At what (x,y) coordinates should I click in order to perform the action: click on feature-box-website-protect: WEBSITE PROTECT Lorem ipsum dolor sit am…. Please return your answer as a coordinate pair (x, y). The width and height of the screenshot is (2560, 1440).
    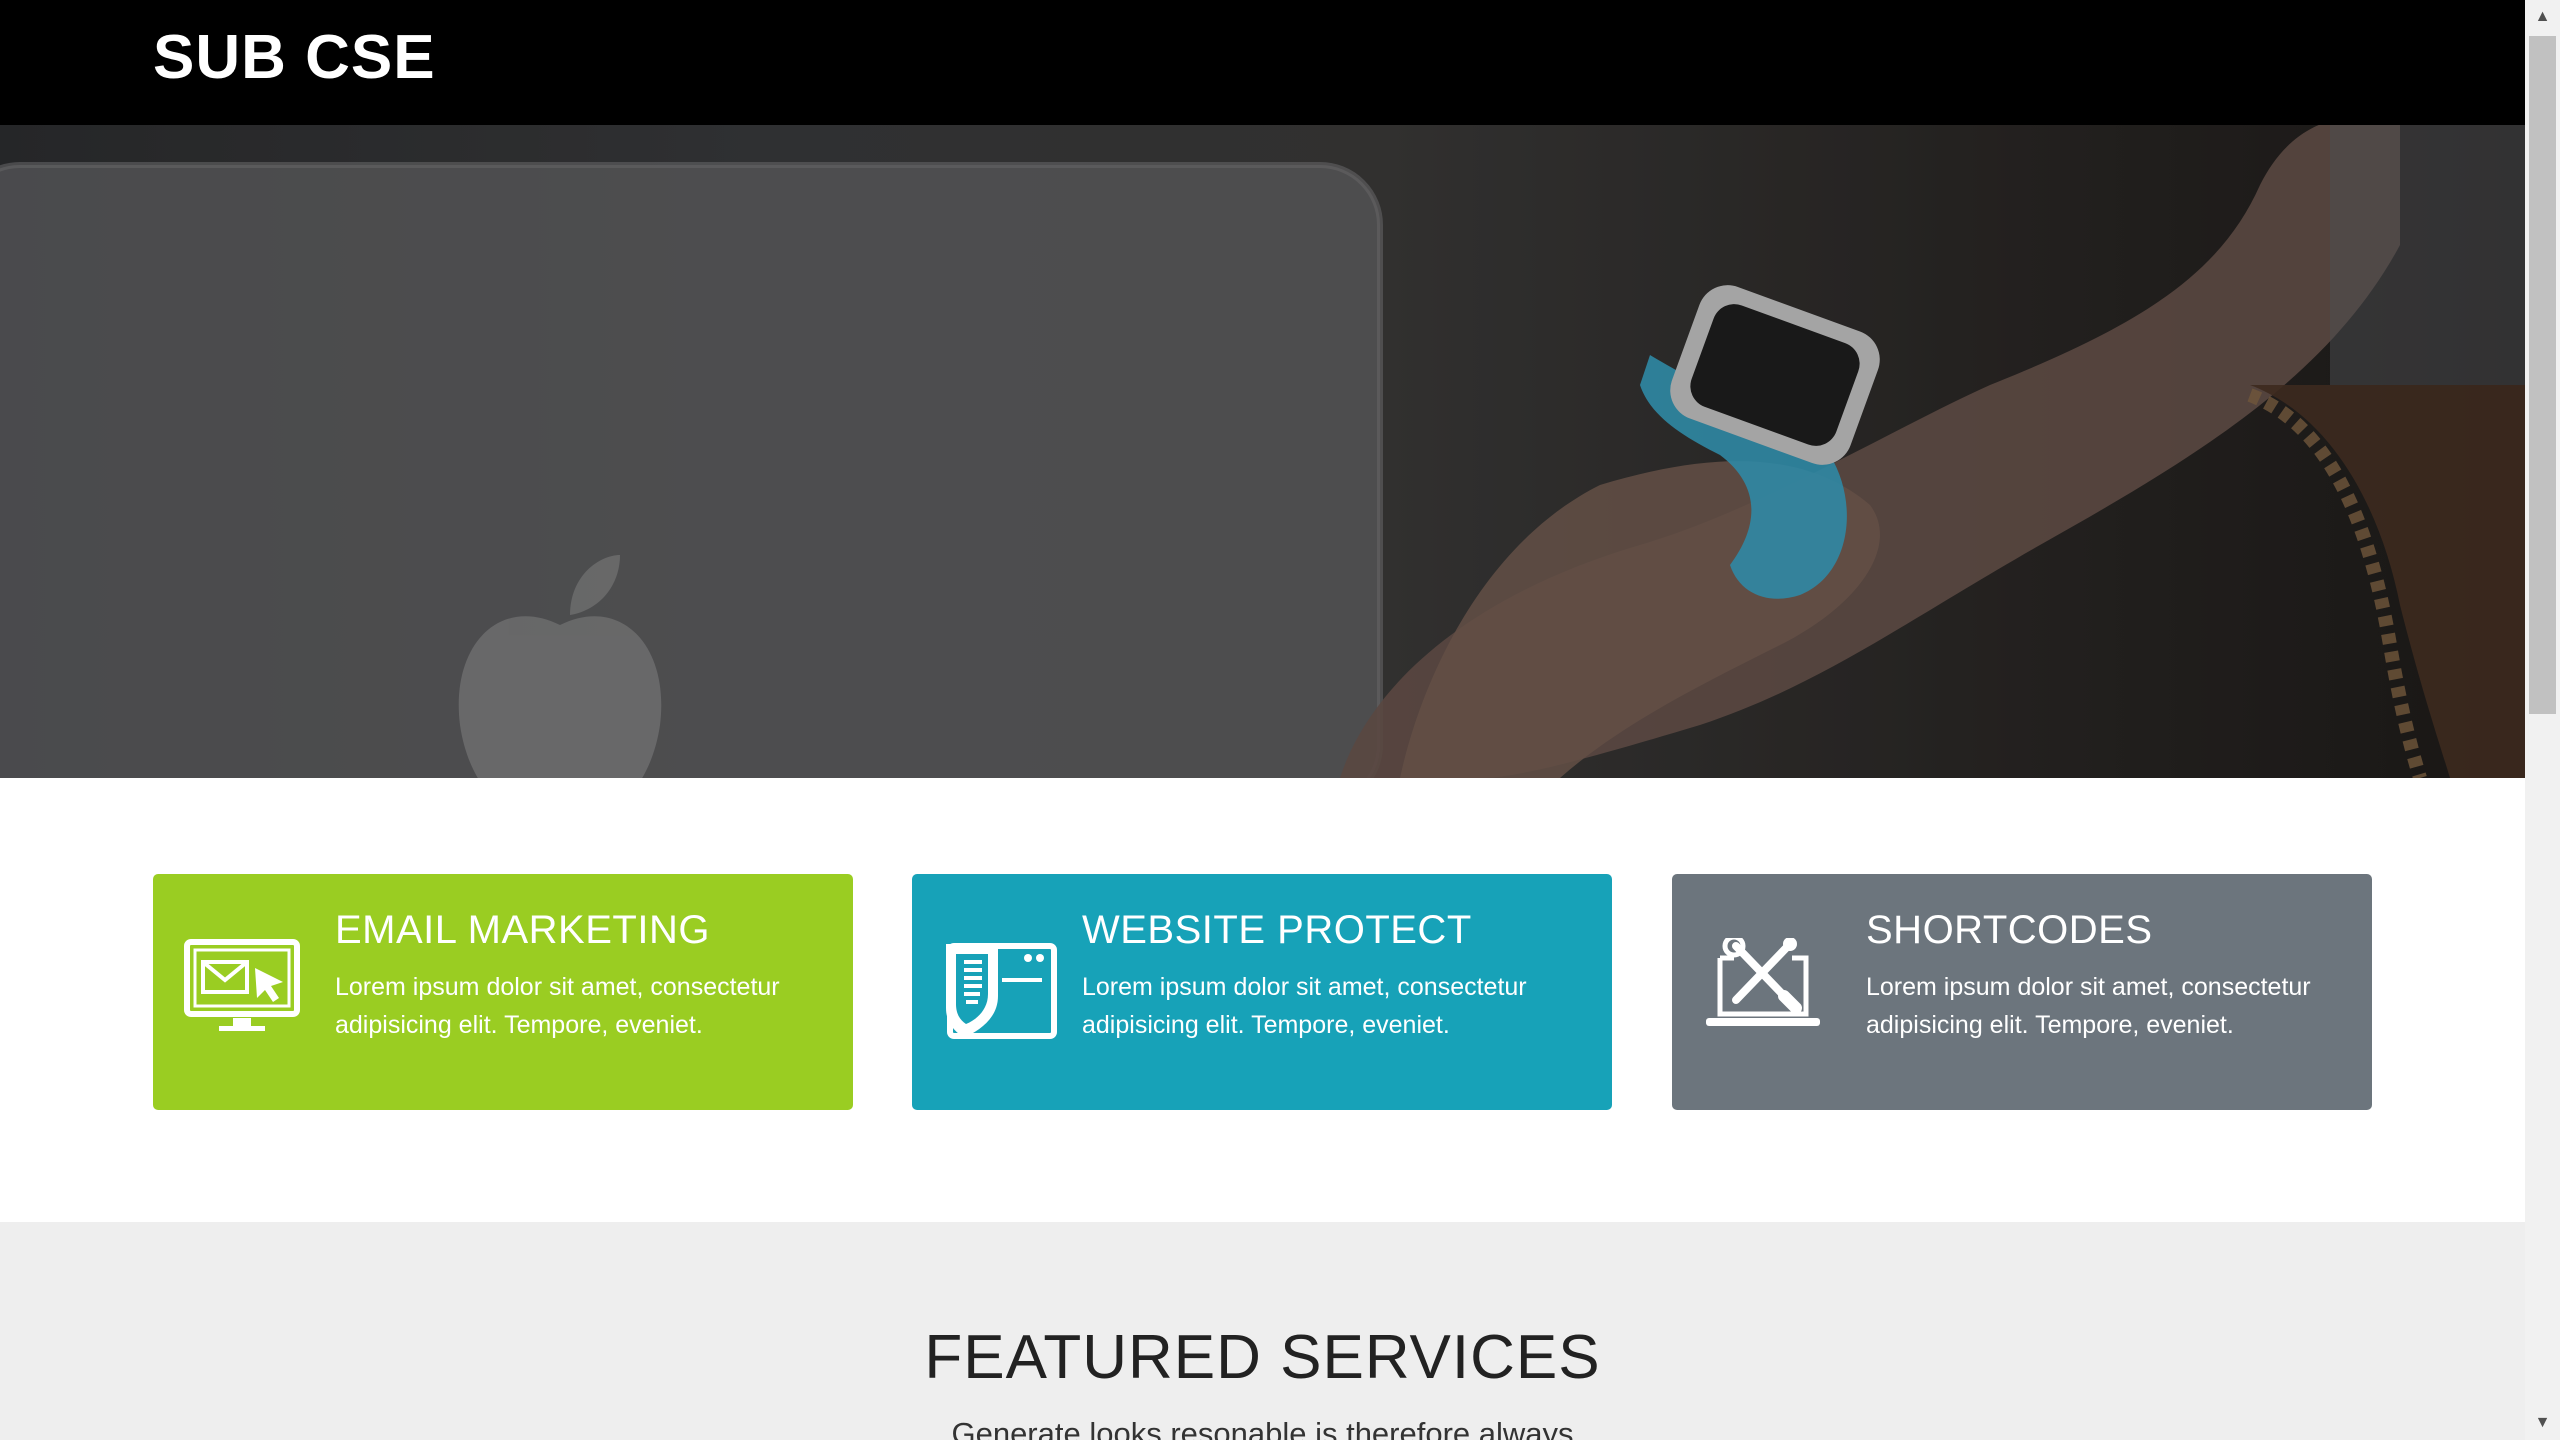
    Looking at the image, I should click on (1262, 992).